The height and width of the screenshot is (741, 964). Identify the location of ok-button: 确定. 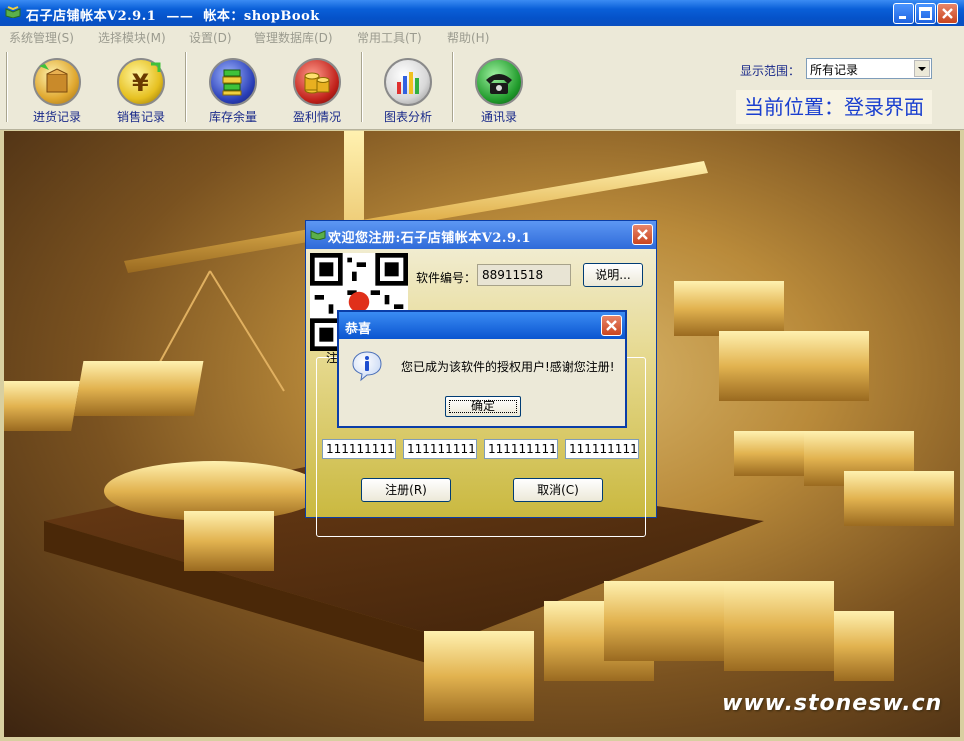
(483, 406).